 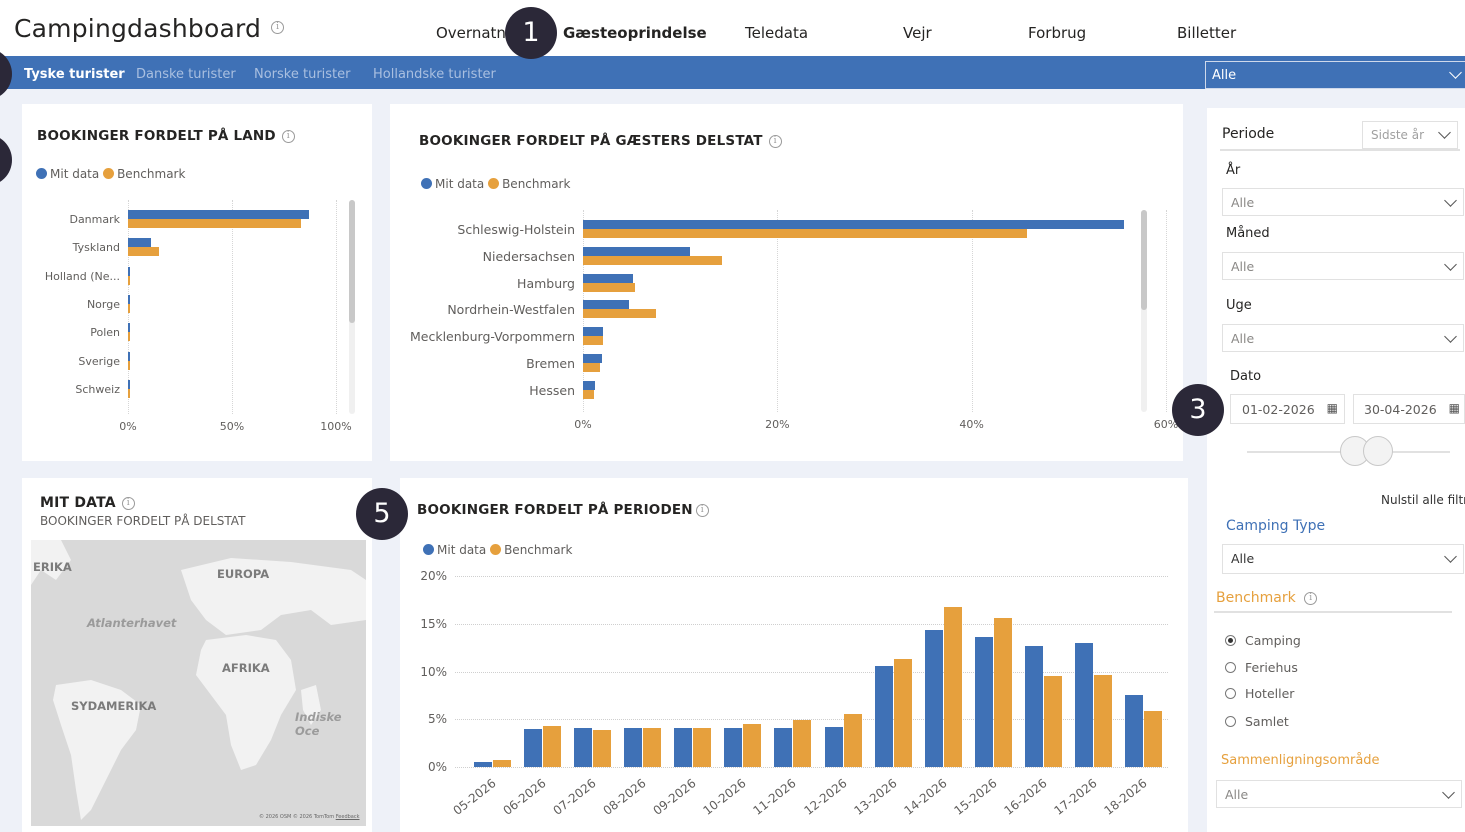 What do you see at coordinates (1230, 640) in the screenshot?
I see `radio-button-checked` at bounding box center [1230, 640].